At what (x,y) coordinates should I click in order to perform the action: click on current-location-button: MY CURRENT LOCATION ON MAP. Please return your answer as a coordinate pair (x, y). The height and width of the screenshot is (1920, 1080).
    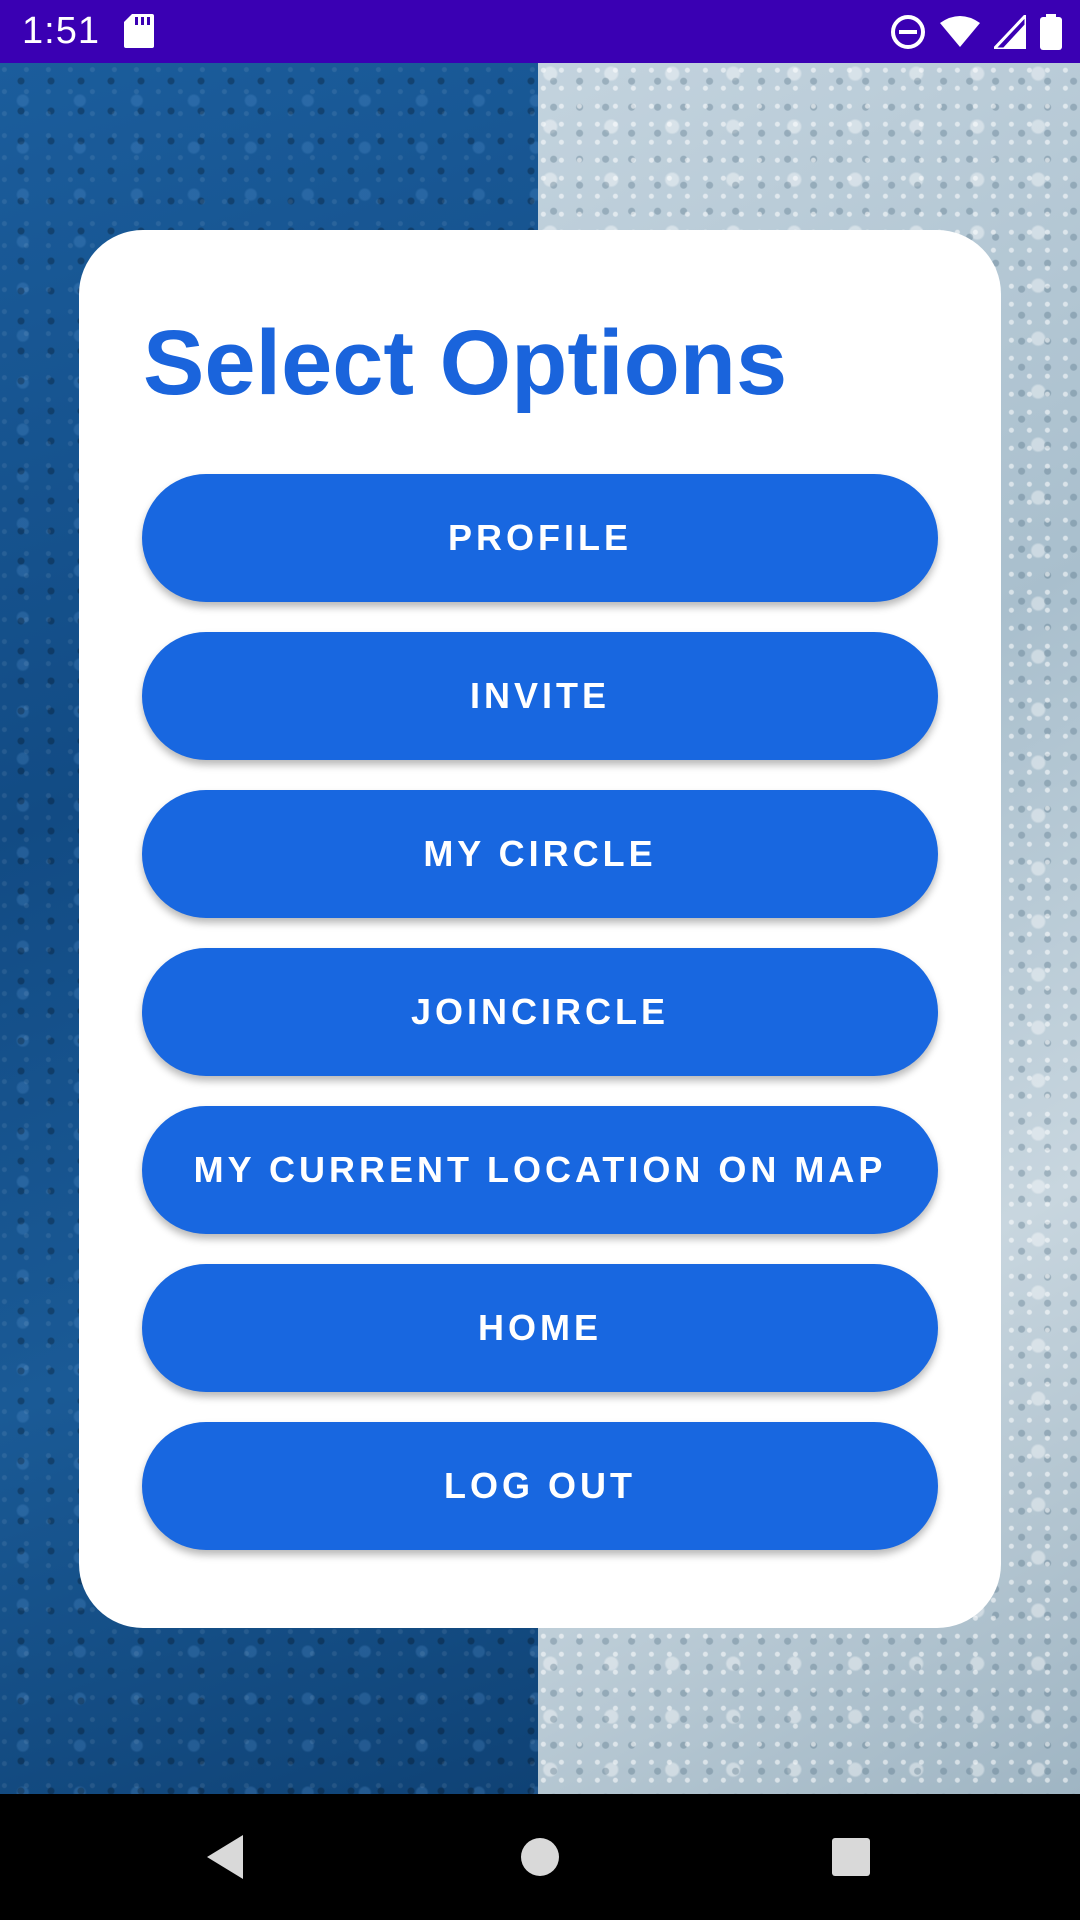
    Looking at the image, I should click on (540, 1170).